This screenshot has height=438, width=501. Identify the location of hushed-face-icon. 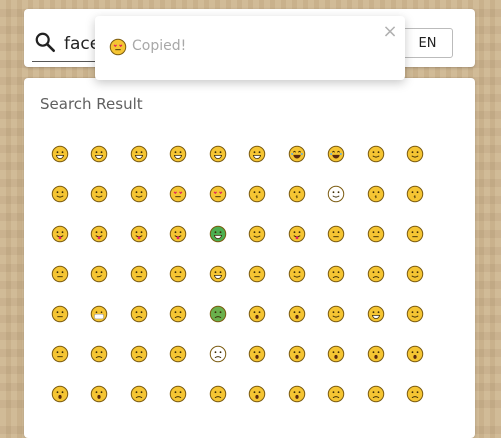
(296, 354).